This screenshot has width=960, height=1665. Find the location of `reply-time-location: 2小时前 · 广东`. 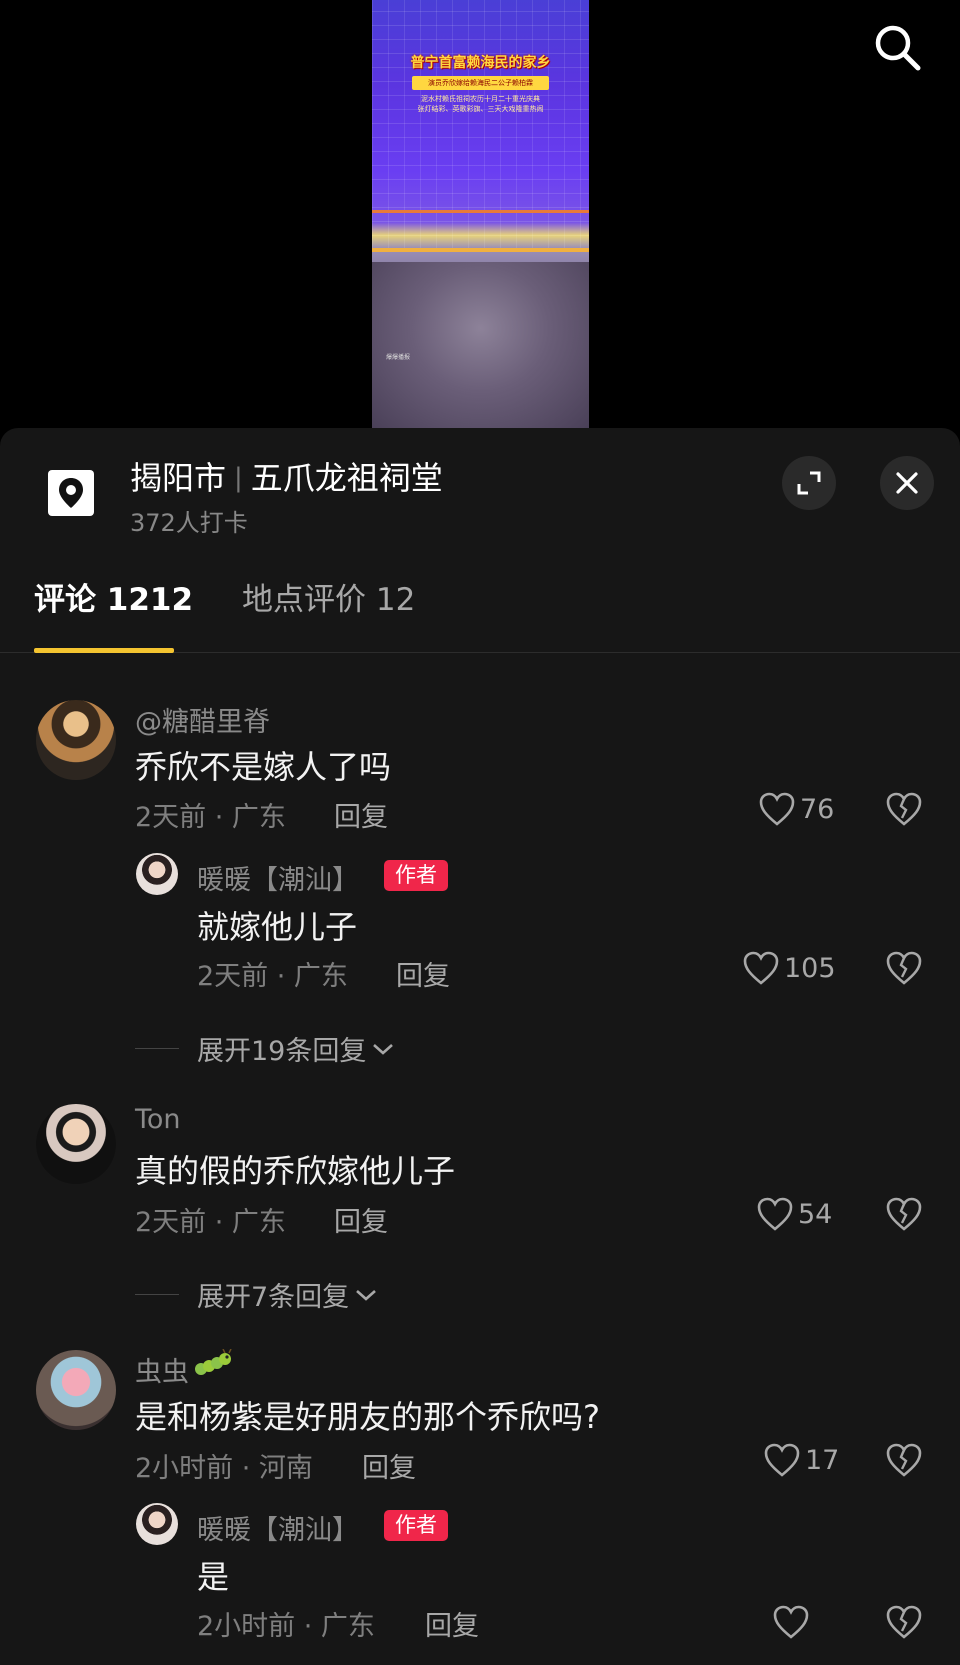

reply-time-location: 2小时前 · 广东 is located at coordinates (286, 1626).